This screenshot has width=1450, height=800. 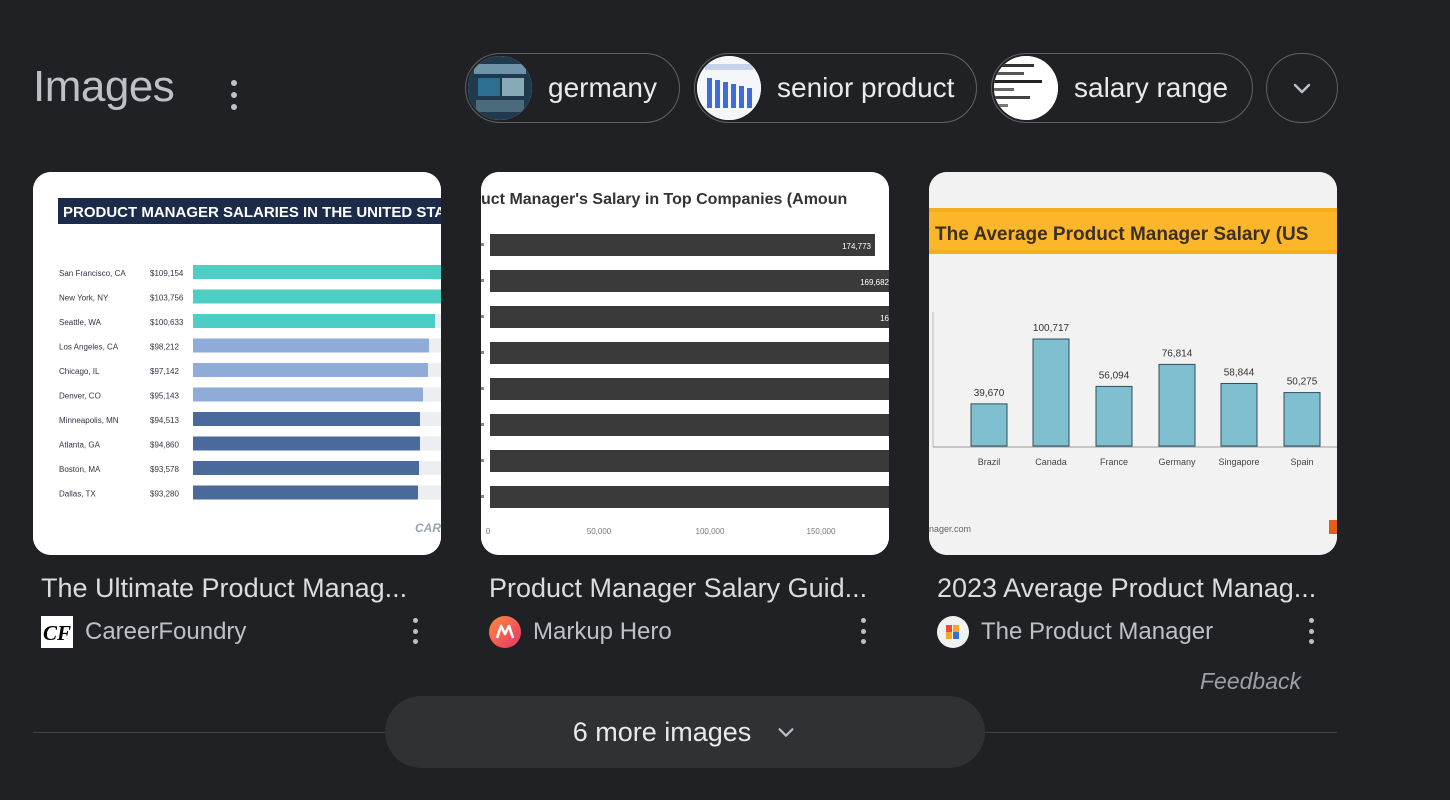 I want to click on row-value: $93,578, so click(x=164, y=469).